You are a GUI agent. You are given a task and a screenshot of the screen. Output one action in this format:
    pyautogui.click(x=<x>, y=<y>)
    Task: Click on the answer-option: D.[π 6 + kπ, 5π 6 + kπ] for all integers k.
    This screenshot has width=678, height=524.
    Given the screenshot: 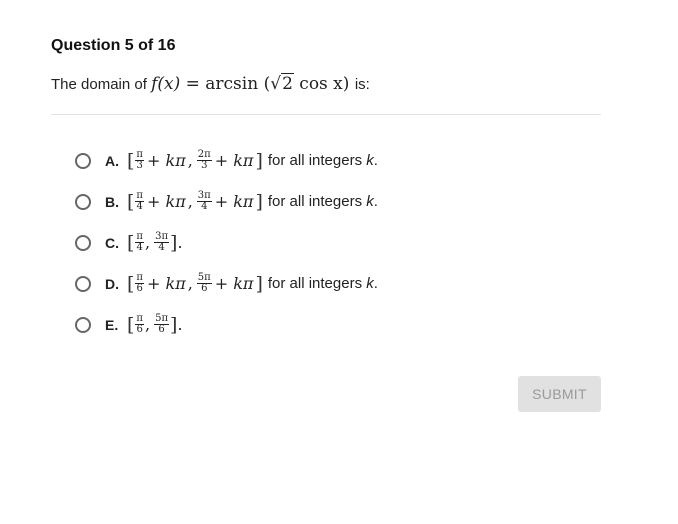 What is the action you would take?
    pyautogui.click(x=226, y=283)
    